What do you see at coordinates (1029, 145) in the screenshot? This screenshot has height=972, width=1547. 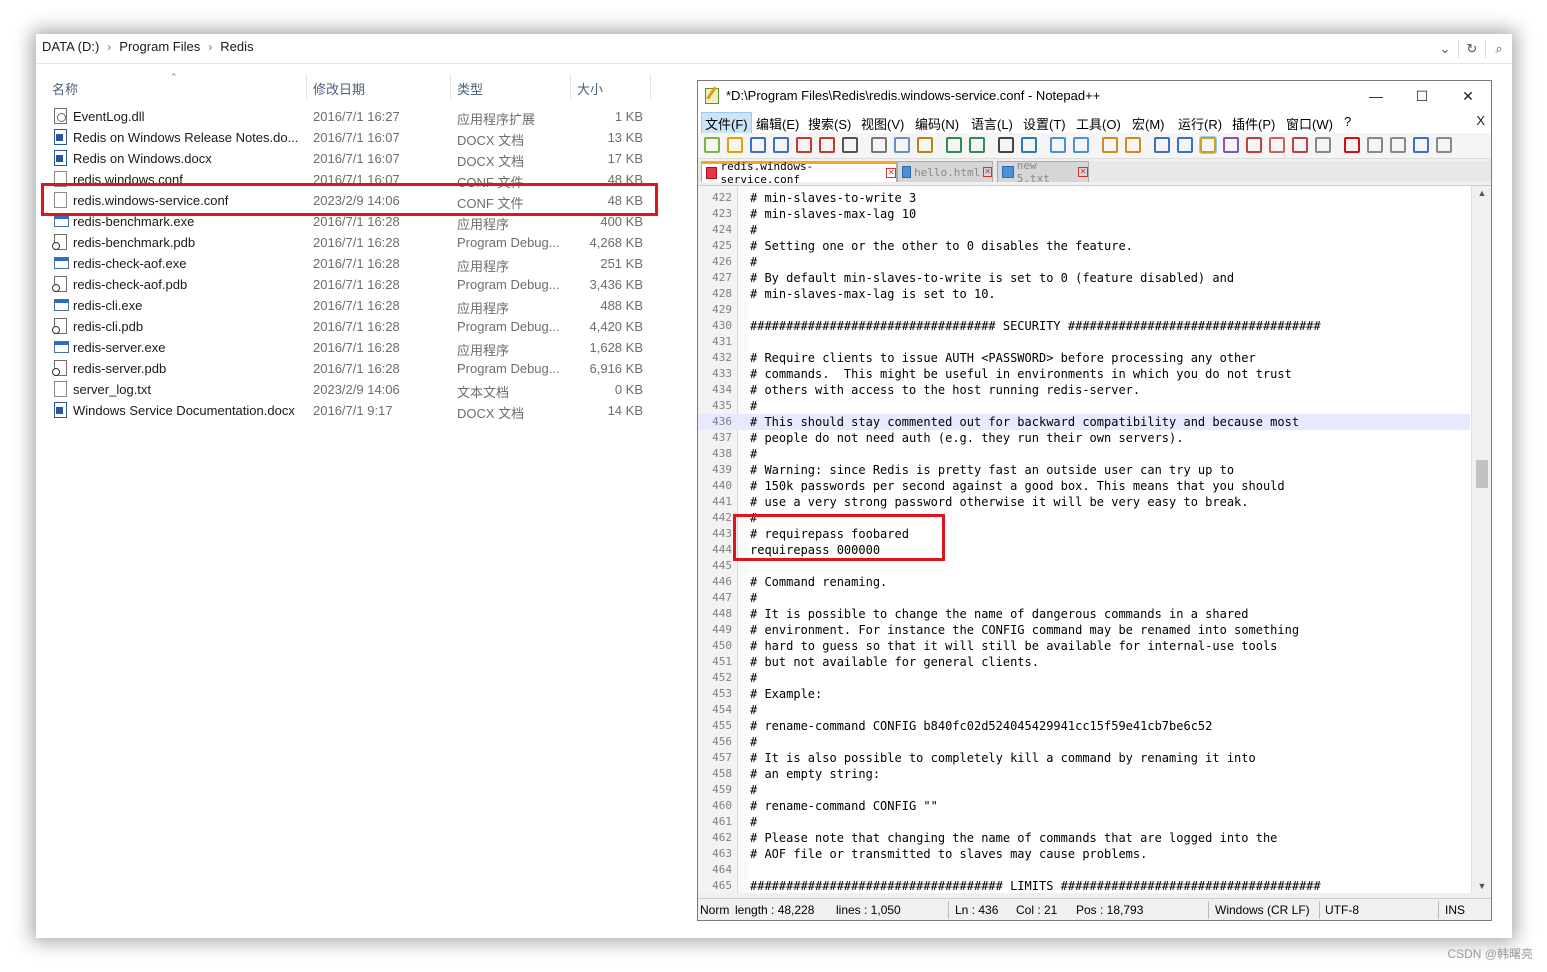 I see `replace-icon` at bounding box center [1029, 145].